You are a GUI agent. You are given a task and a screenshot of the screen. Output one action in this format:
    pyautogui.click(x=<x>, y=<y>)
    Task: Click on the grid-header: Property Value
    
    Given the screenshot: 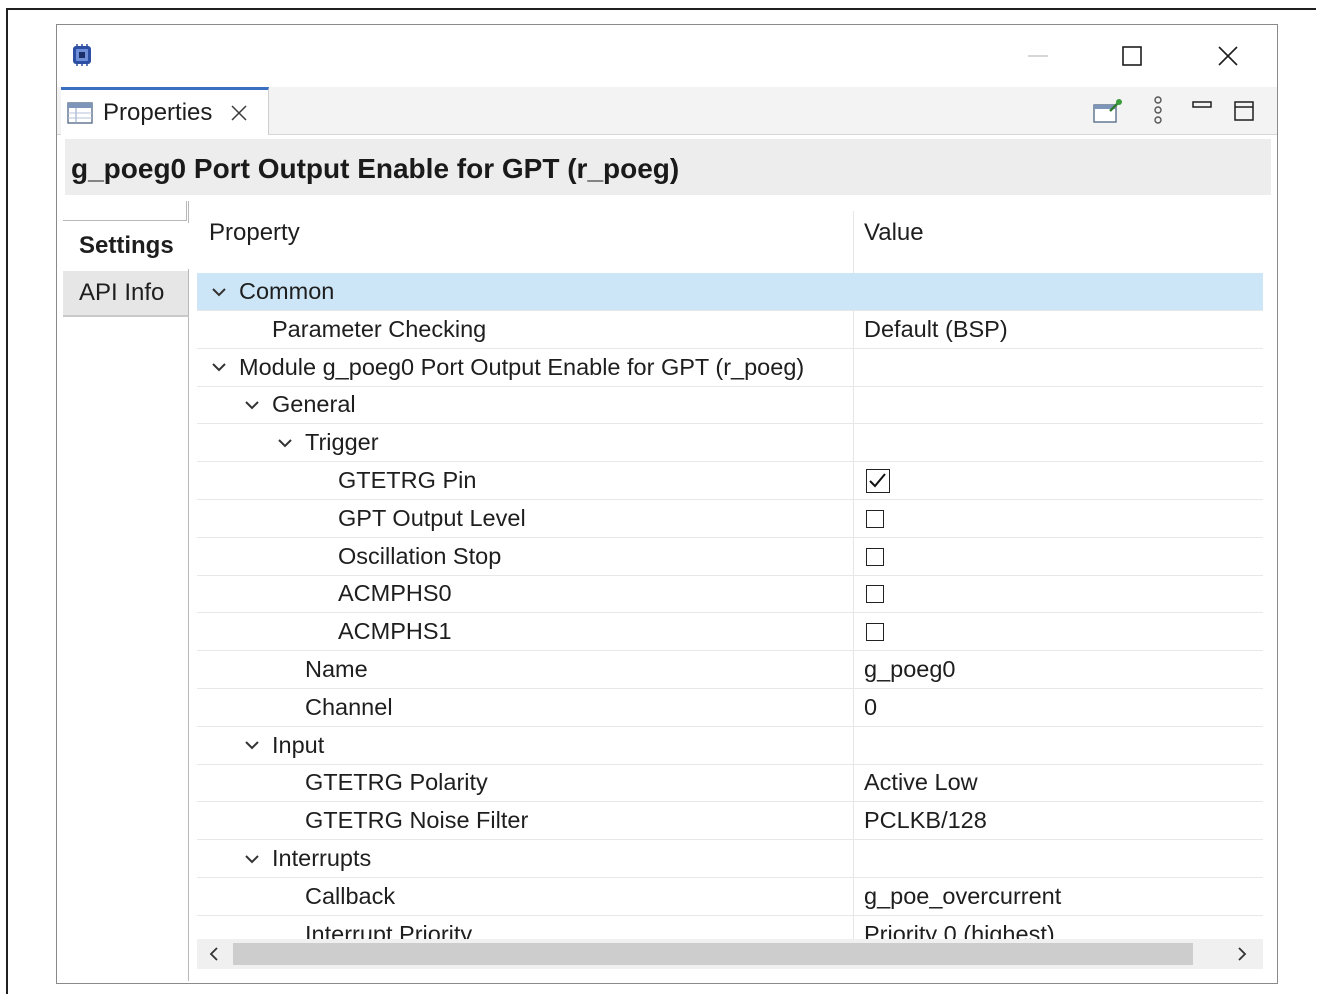 What is the action you would take?
    pyautogui.click(x=730, y=233)
    